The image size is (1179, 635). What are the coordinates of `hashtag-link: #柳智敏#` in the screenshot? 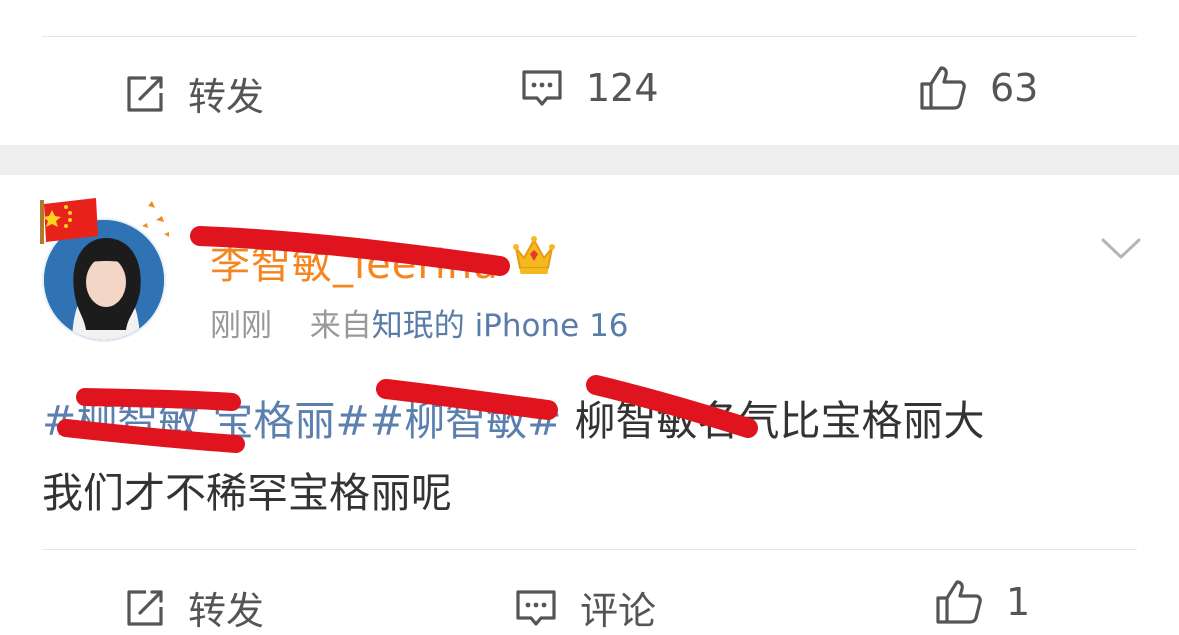 It's located at (466, 421).